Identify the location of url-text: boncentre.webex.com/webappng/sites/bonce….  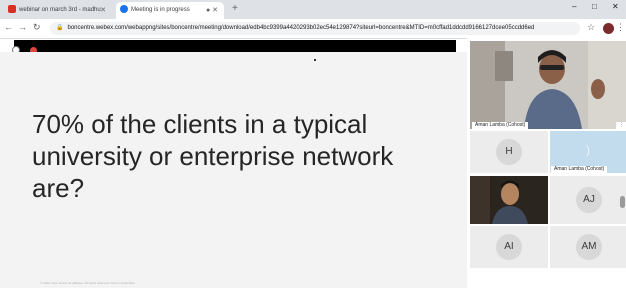
(301, 28).